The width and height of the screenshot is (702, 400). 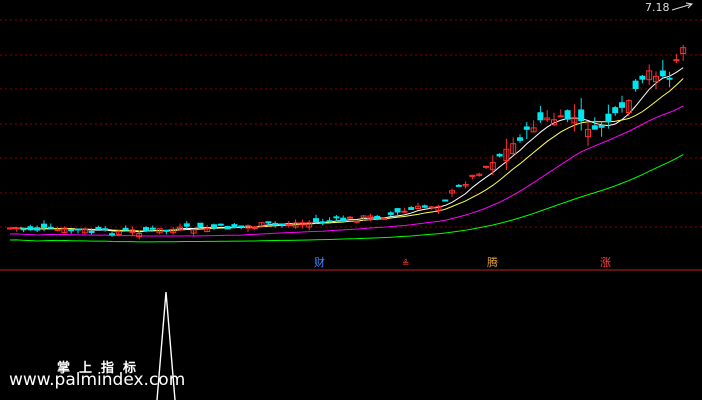 What do you see at coordinates (605, 262) in the screenshot?
I see `signal-marker-zhang: 涨` at bounding box center [605, 262].